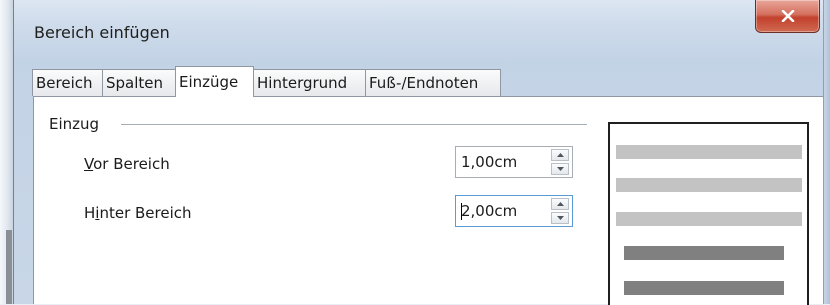 The image size is (830, 305). What do you see at coordinates (489, 162) in the screenshot?
I see `vor-bereich-value: 1,00cm` at bounding box center [489, 162].